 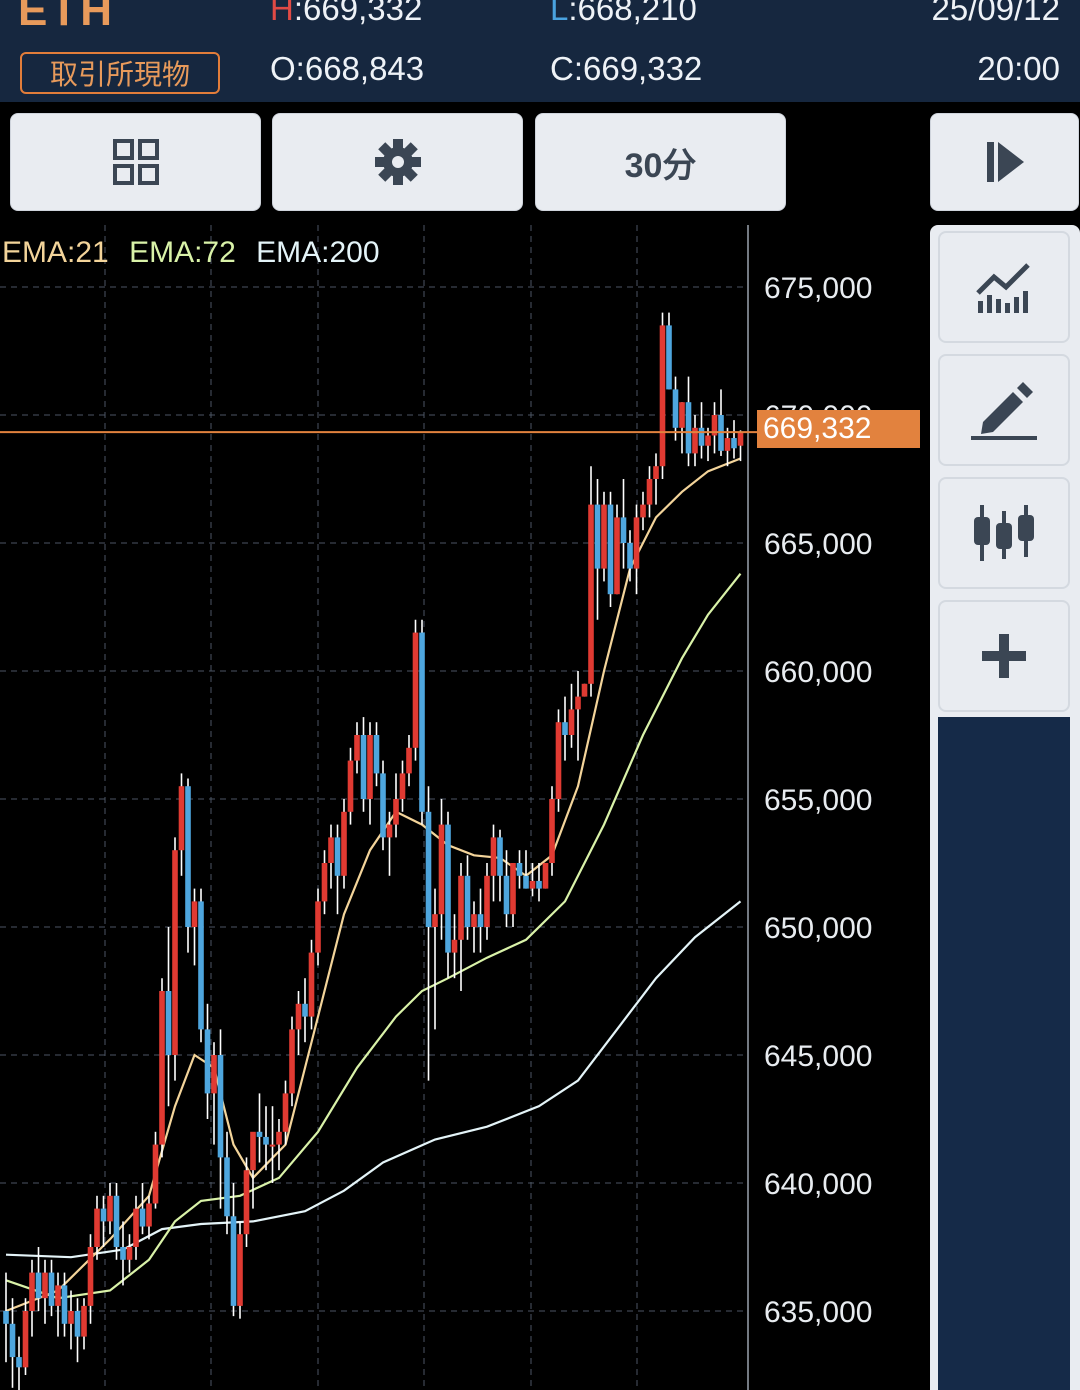 What do you see at coordinates (818, 1184) in the screenshot?
I see `price-tick-label: 640,000` at bounding box center [818, 1184].